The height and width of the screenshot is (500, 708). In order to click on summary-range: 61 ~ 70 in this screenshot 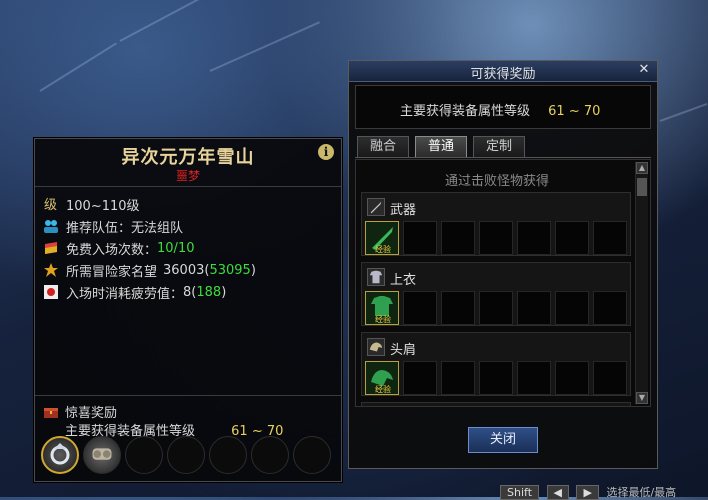, I will do `click(574, 111)`.